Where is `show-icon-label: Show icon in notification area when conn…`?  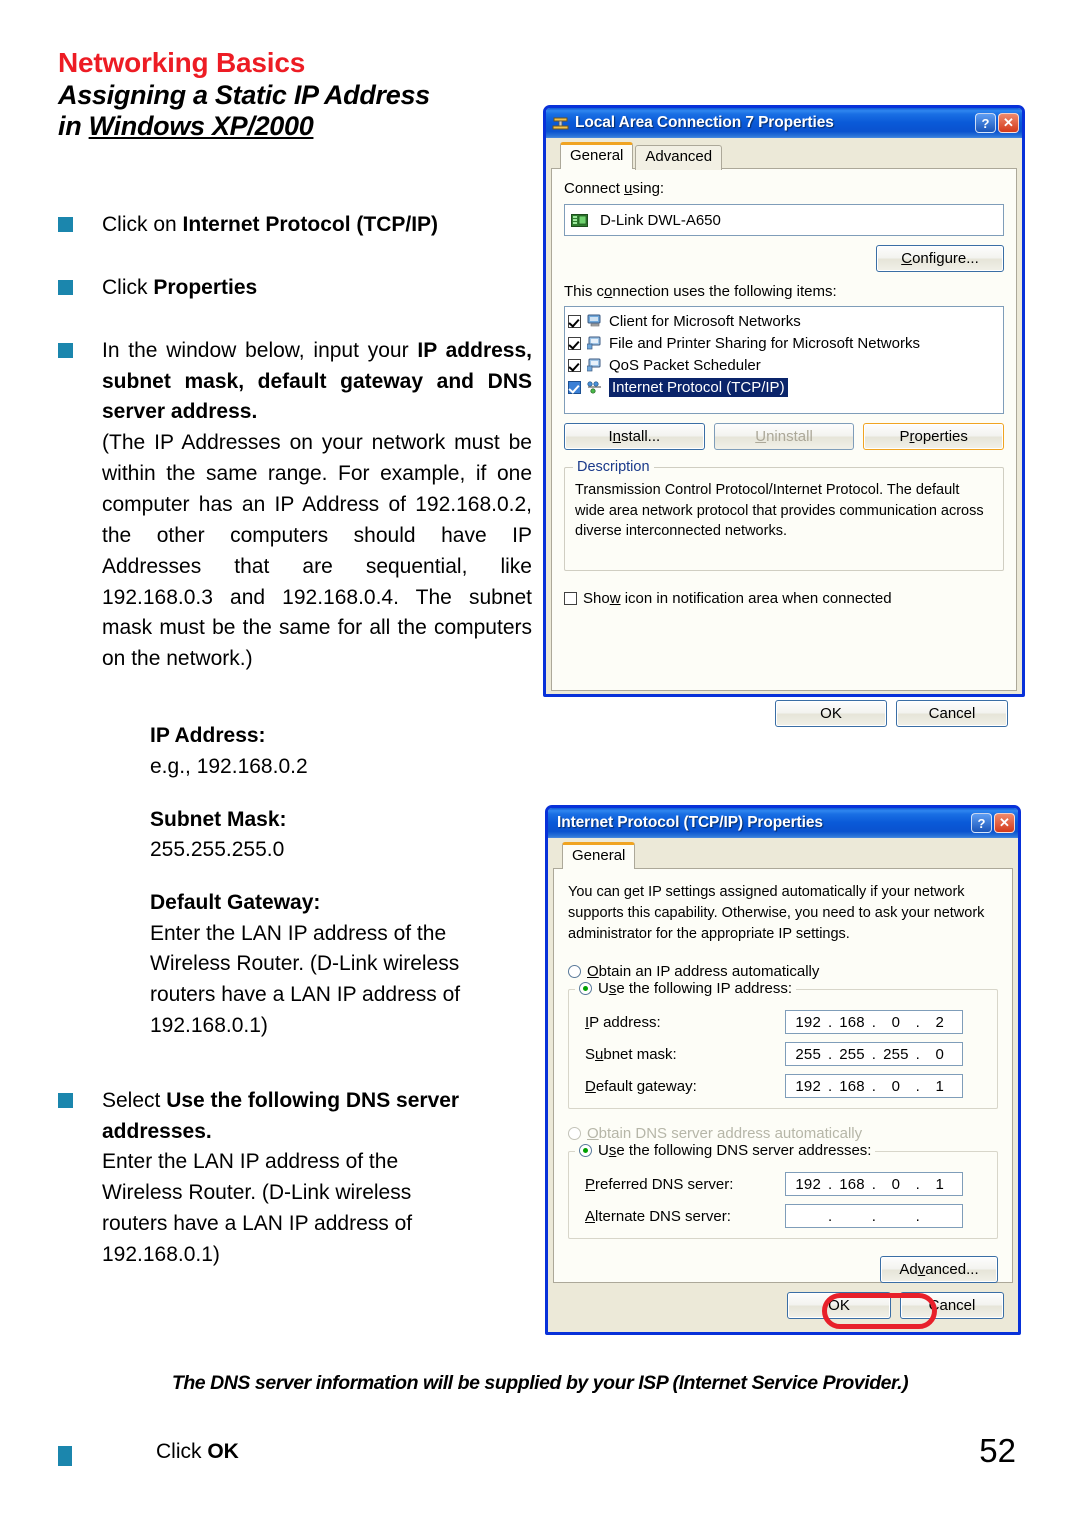 show-icon-label: Show icon in notification area when conn… is located at coordinates (737, 598).